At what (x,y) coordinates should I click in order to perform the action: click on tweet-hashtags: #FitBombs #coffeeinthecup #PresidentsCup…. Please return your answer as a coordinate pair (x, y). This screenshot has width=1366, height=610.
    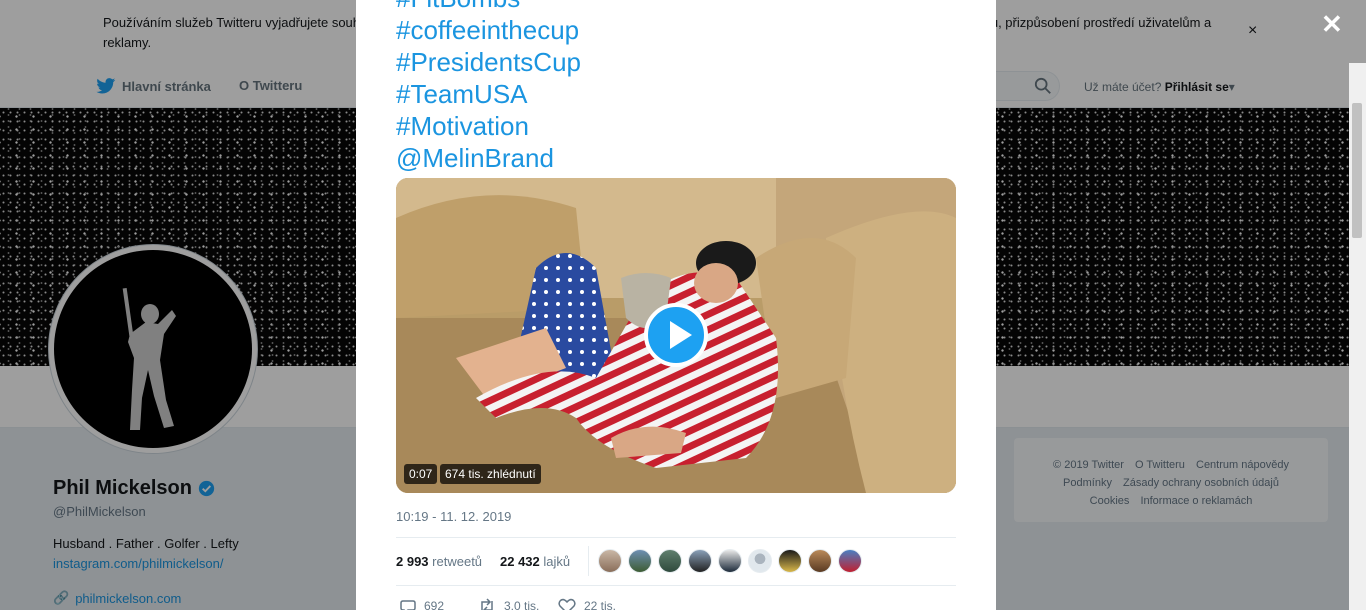
    Looking at the image, I should click on (488, 87).